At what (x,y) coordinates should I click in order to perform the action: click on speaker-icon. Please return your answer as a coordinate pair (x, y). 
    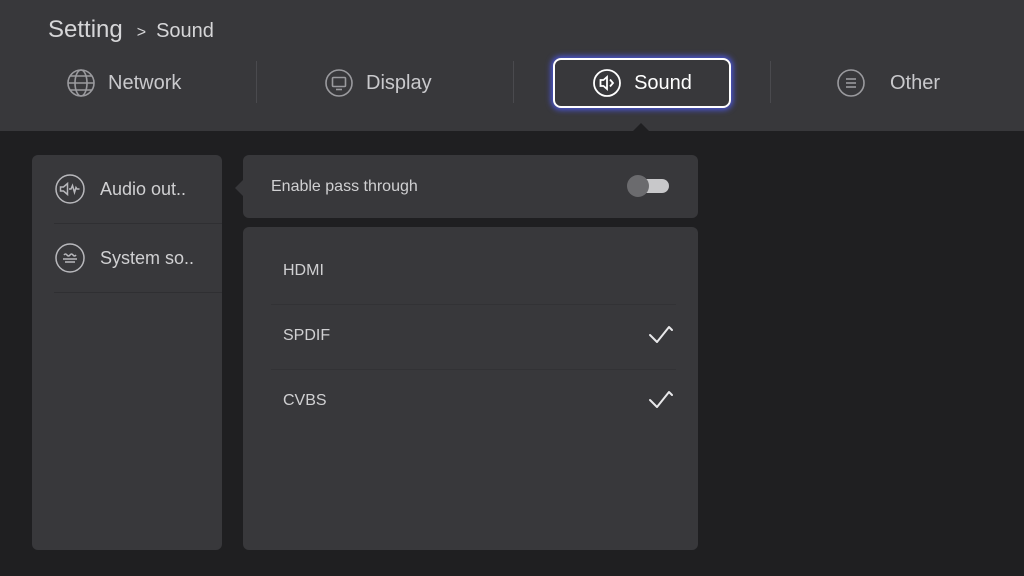
    Looking at the image, I should click on (607, 83).